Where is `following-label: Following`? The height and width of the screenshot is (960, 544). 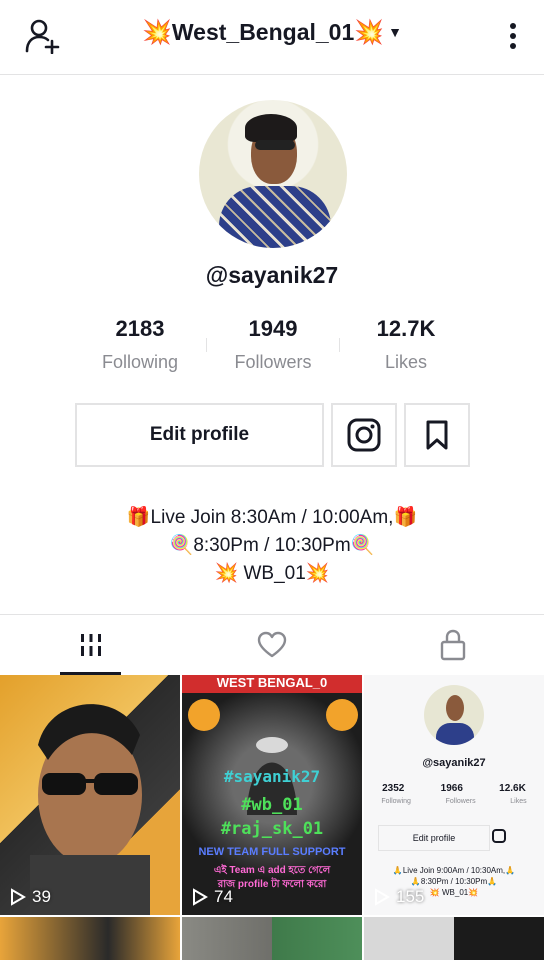 following-label: Following is located at coordinates (140, 362).